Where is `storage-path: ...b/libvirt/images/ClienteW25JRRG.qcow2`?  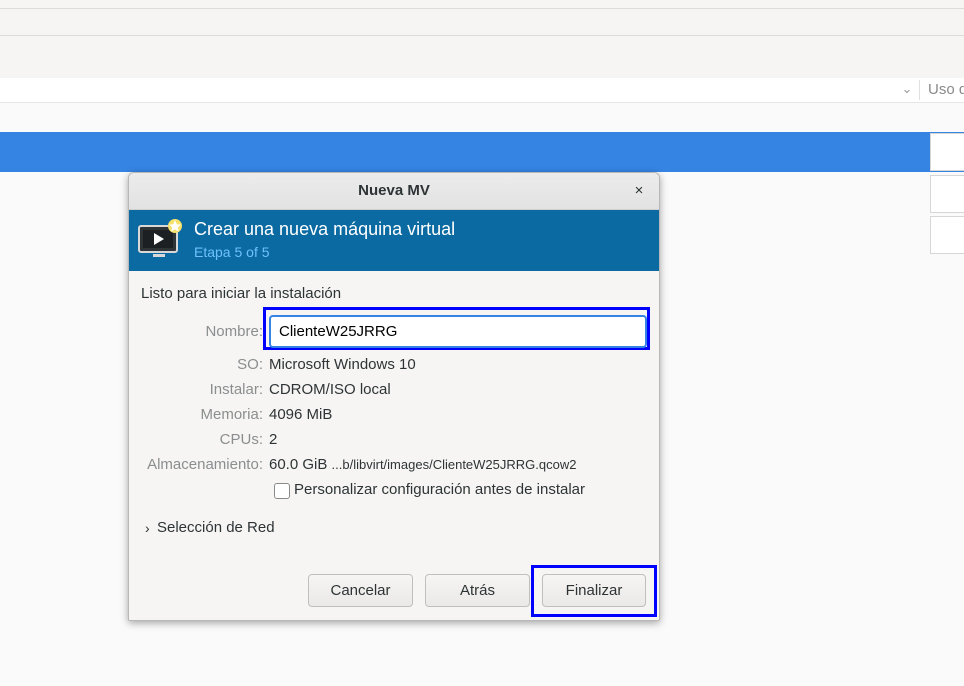 storage-path: ...b/libvirt/images/ClienteW25JRRG.qcow2 is located at coordinates (454, 464).